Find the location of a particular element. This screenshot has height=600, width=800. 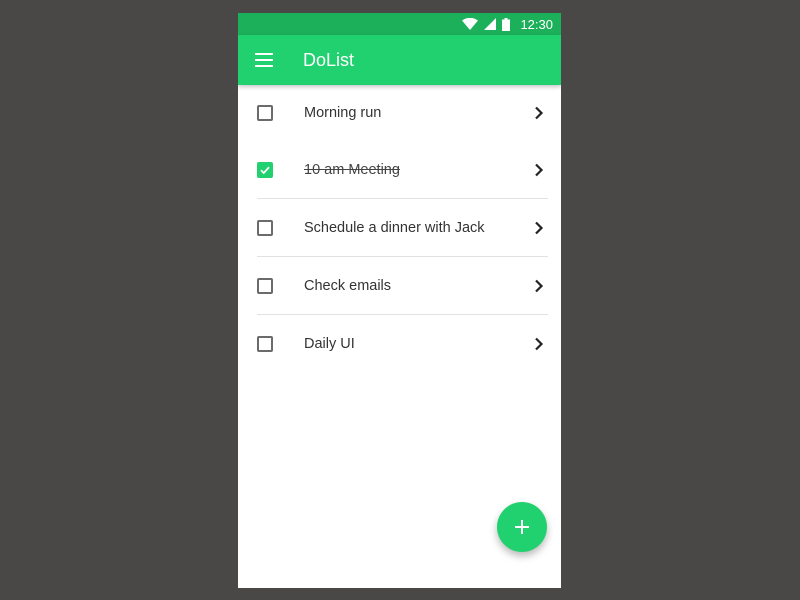

menu-icon is located at coordinates (264, 60).